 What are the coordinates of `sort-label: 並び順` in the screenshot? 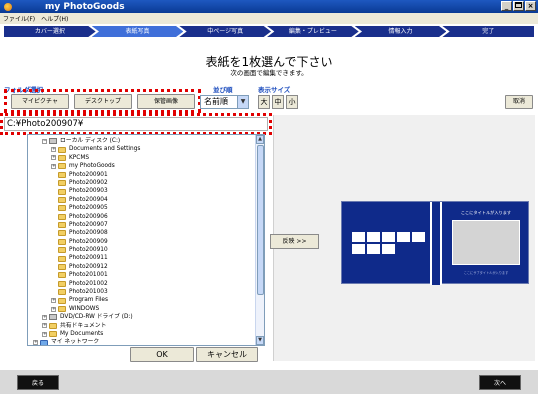 It's located at (223, 90).